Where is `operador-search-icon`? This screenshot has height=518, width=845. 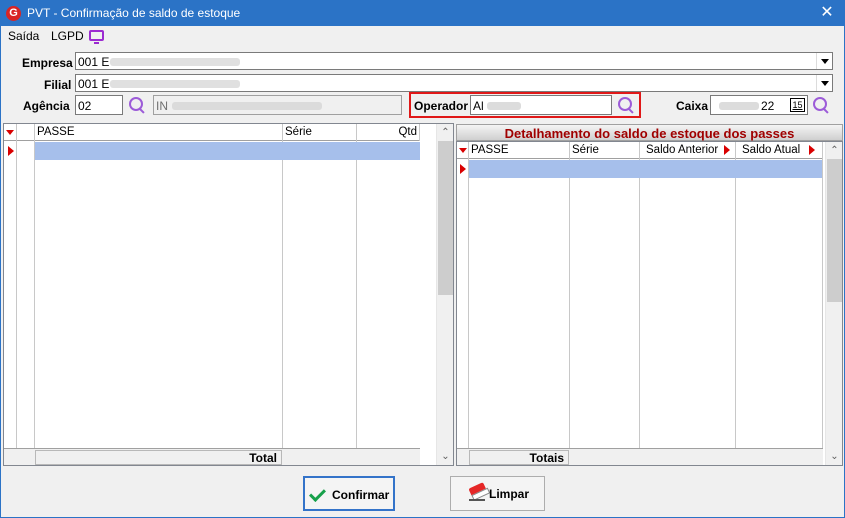
operador-search-icon is located at coordinates (626, 105).